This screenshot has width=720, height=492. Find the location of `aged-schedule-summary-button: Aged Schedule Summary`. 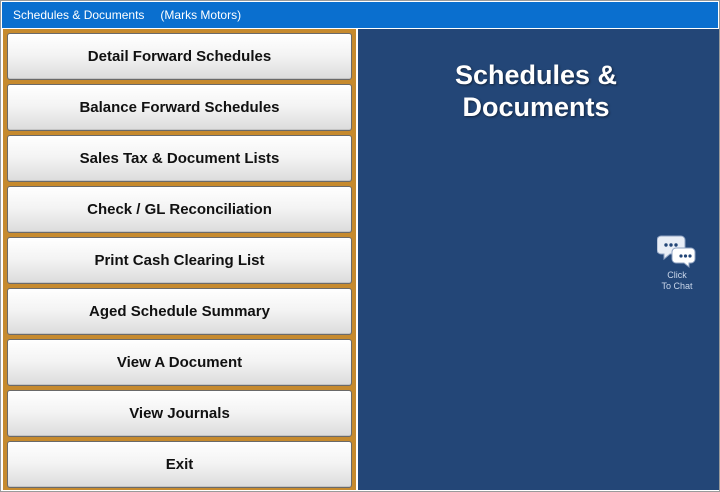

aged-schedule-summary-button: Aged Schedule Summary is located at coordinates (179, 311).